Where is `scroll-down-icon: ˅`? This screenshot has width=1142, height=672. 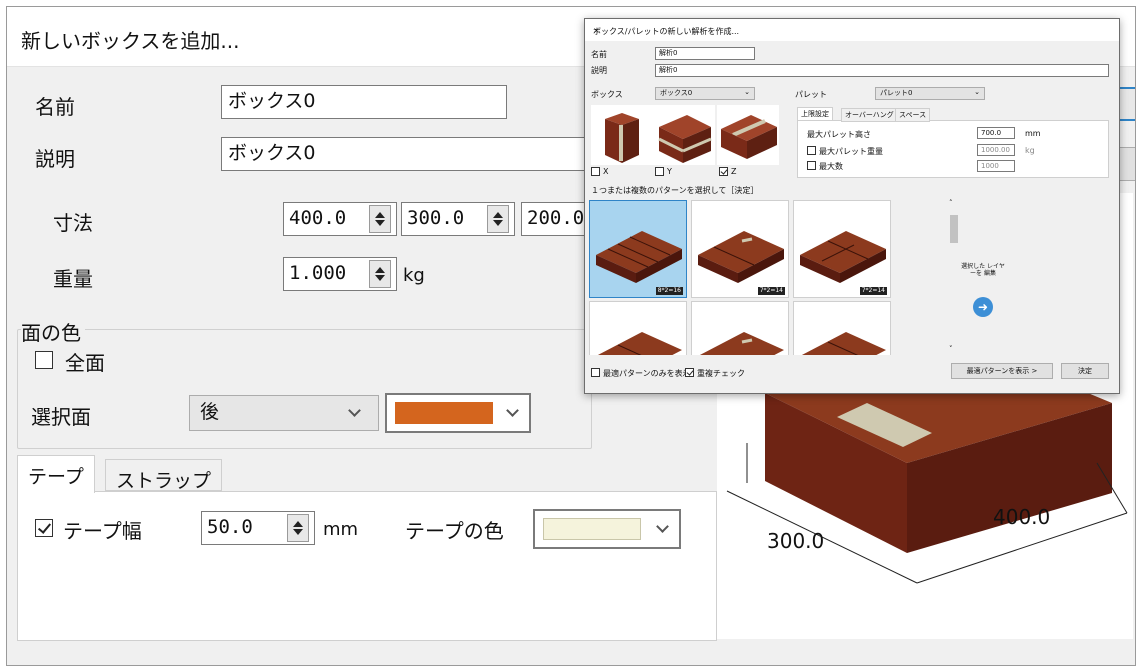
scroll-down-icon: ˅ is located at coordinates (951, 349).